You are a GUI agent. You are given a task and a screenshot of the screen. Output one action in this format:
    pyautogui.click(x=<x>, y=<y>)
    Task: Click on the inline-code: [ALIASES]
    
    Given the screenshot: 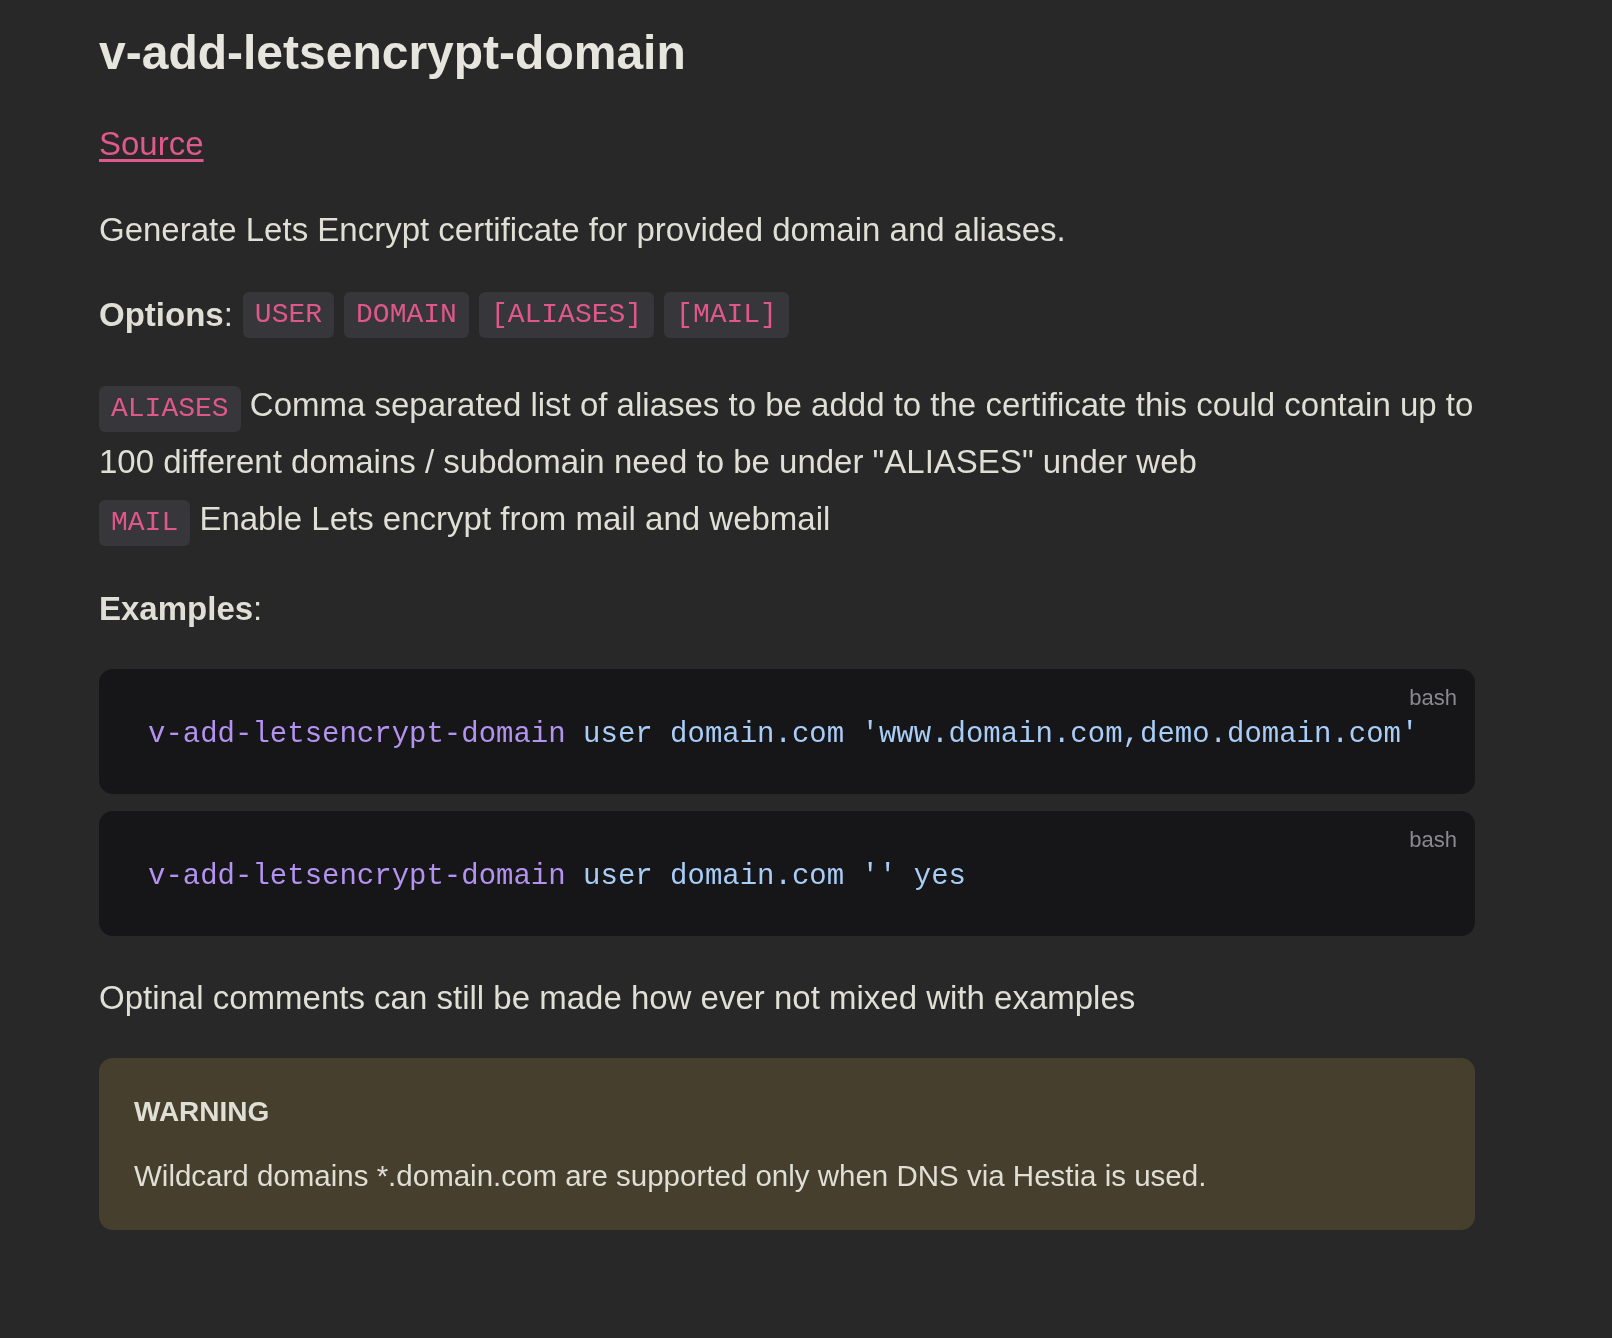 What is the action you would take?
    pyautogui.click(x=566, y=315)
    